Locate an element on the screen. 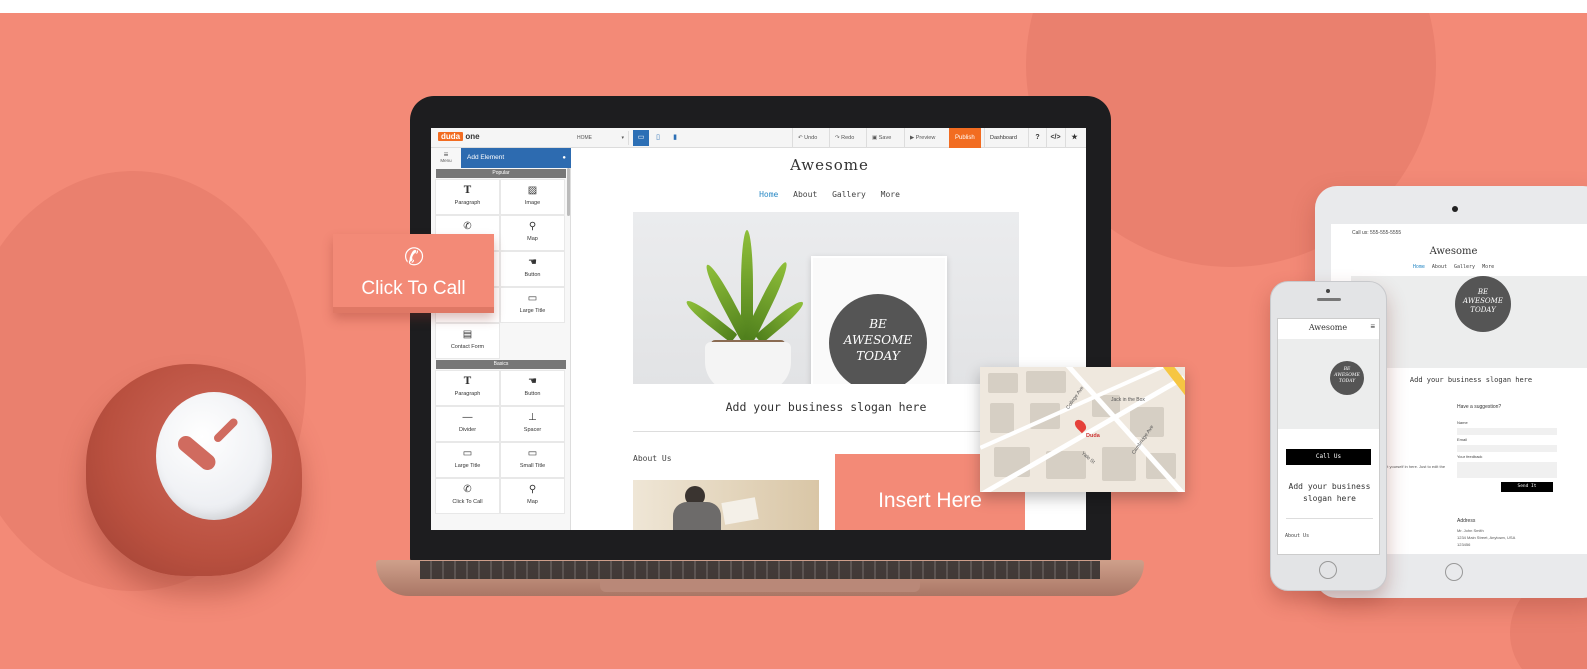 The image size is (1587, 669). menu-button: ≡ Menu is located at coordinates (446, 158).